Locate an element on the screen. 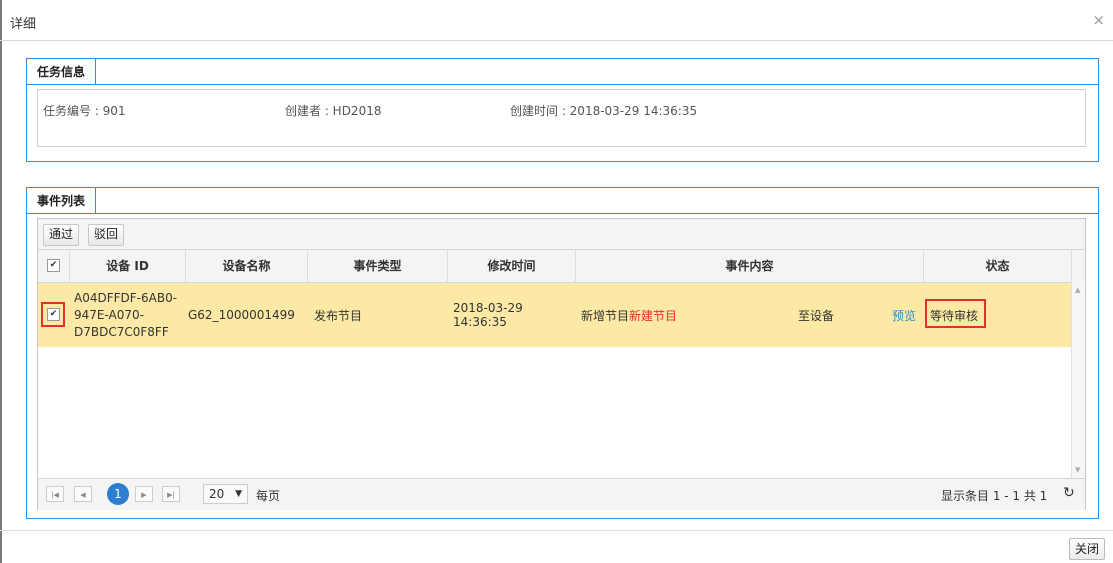 The height and width of the screenshot is (563, 1113). page-size-select: 20 ▼ is located at coordinates (225, 494).